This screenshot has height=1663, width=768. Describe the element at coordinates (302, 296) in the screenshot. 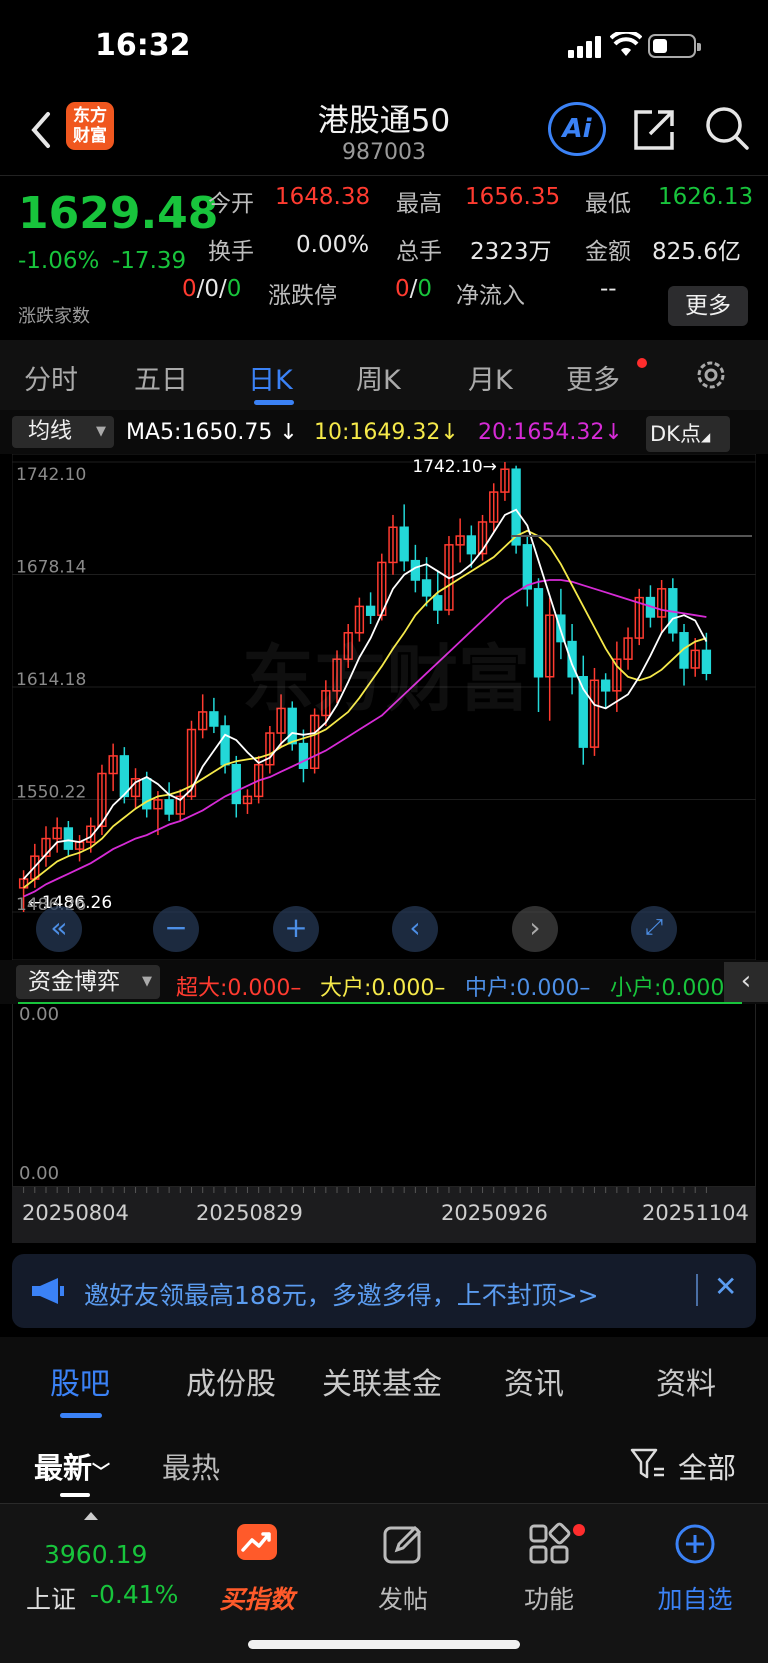

I see `limit-label: 涨跌停` at that location.